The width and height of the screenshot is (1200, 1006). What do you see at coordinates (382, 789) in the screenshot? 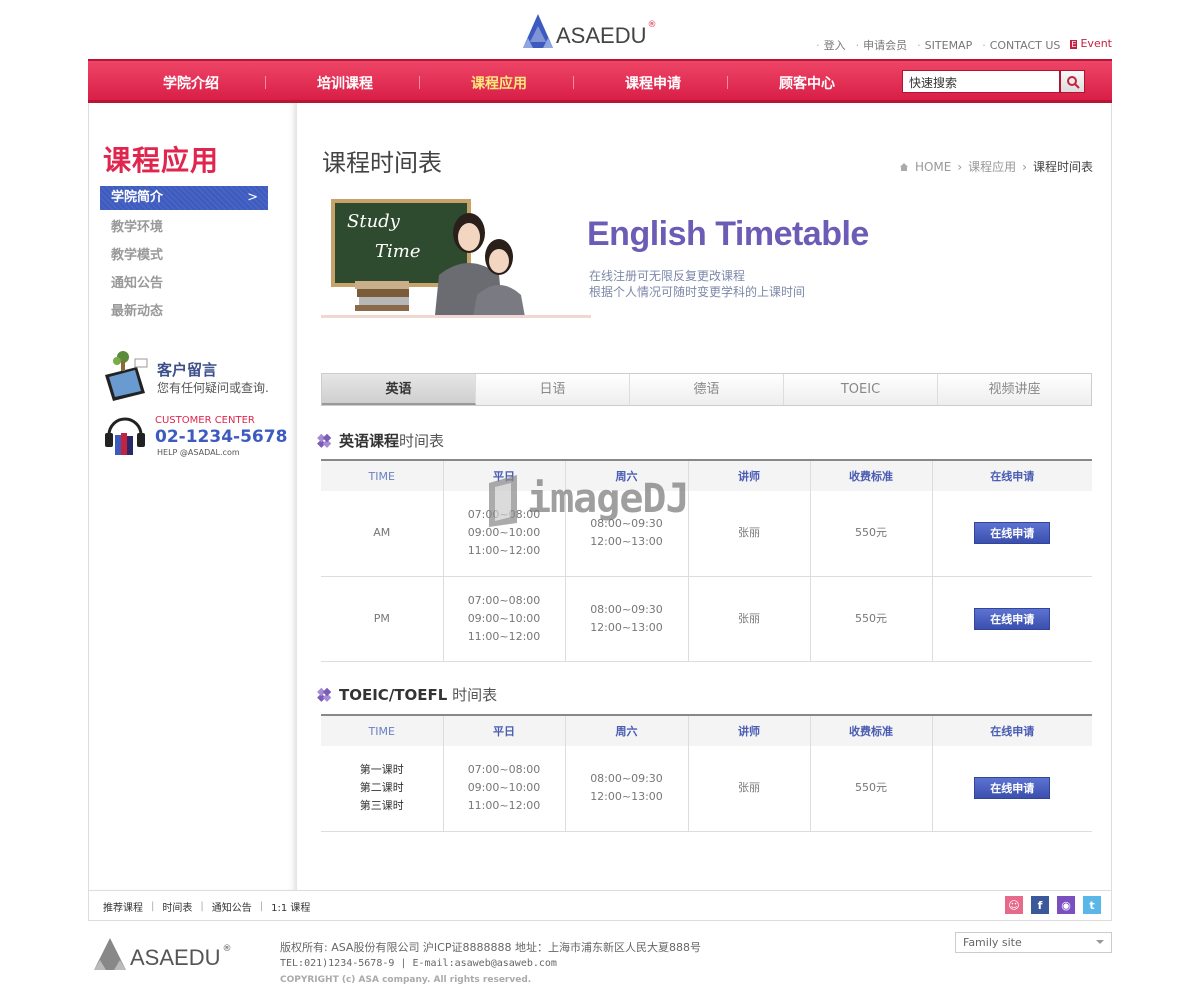
I see `time-cell: 第一课时 第二课时 第三课时` at bounding box center [382, 789].